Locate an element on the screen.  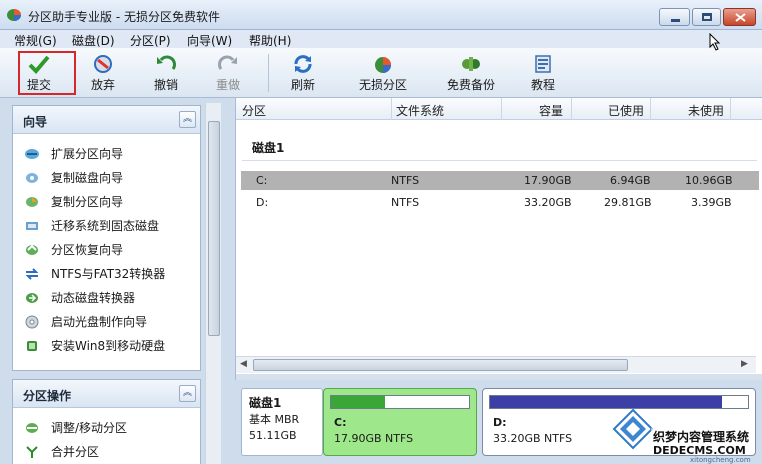
menu-partition: 分区(P) is located at coordinates (150, 40).